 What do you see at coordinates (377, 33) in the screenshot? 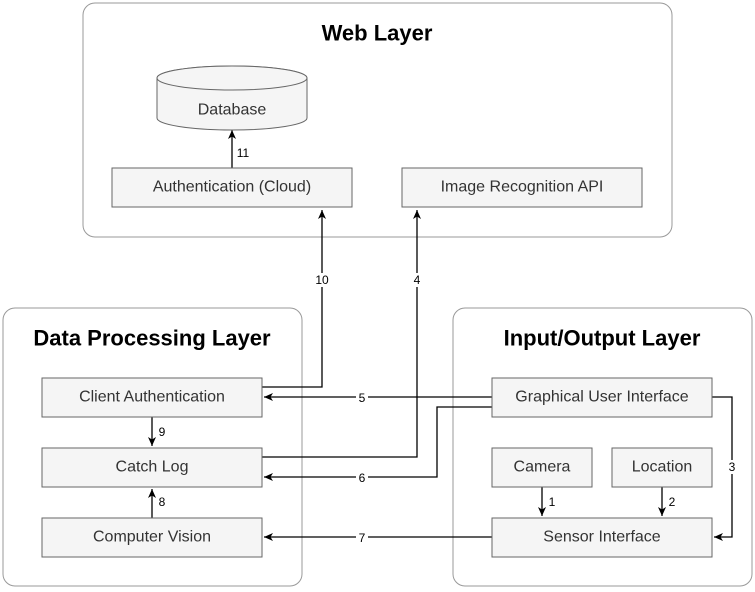
I see `web-layer-title: Web Layer` at bounding box center [377, 33].